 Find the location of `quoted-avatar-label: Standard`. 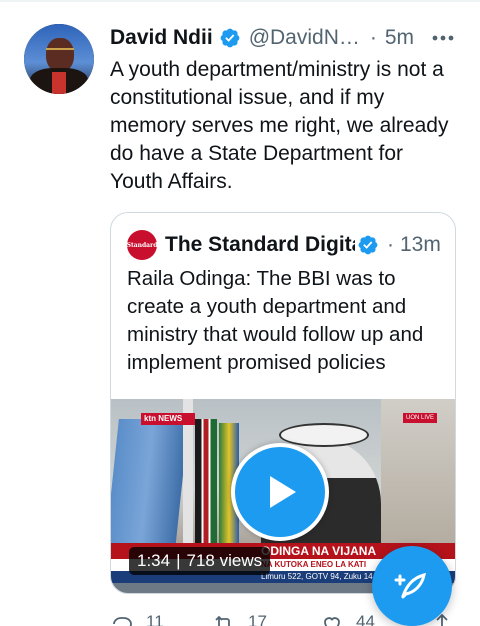

quoted-avatar-label: Standard is located at coordinates (142, 245).